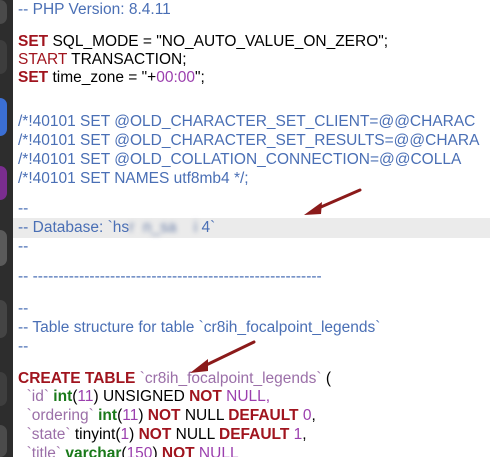  I want to click on database-suffix: 4`, so click(208, 227).